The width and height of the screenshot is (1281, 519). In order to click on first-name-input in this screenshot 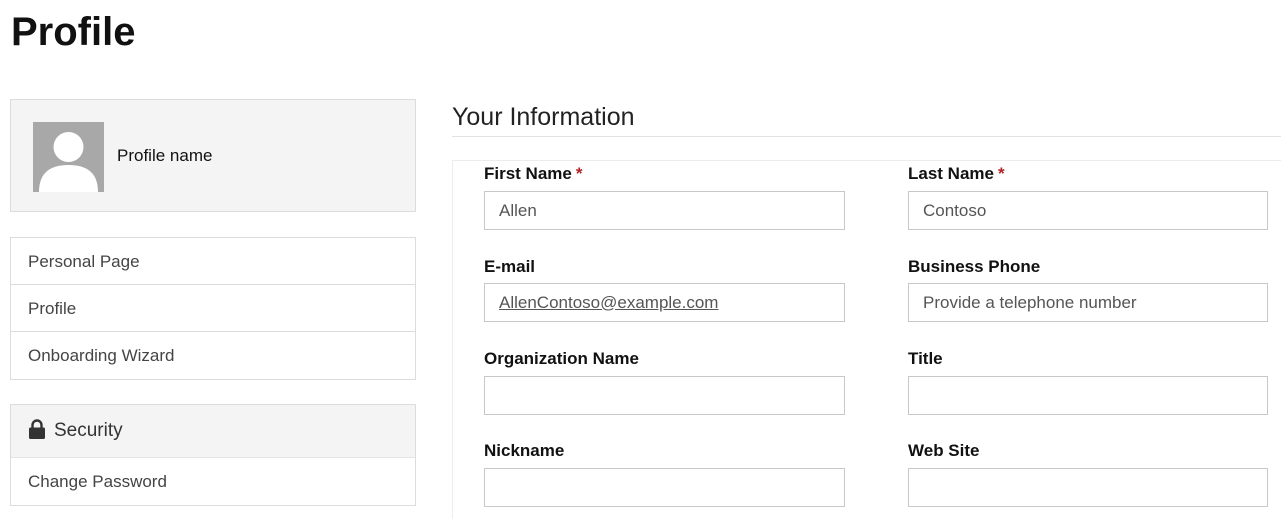, I will do `click(664, 210)`.